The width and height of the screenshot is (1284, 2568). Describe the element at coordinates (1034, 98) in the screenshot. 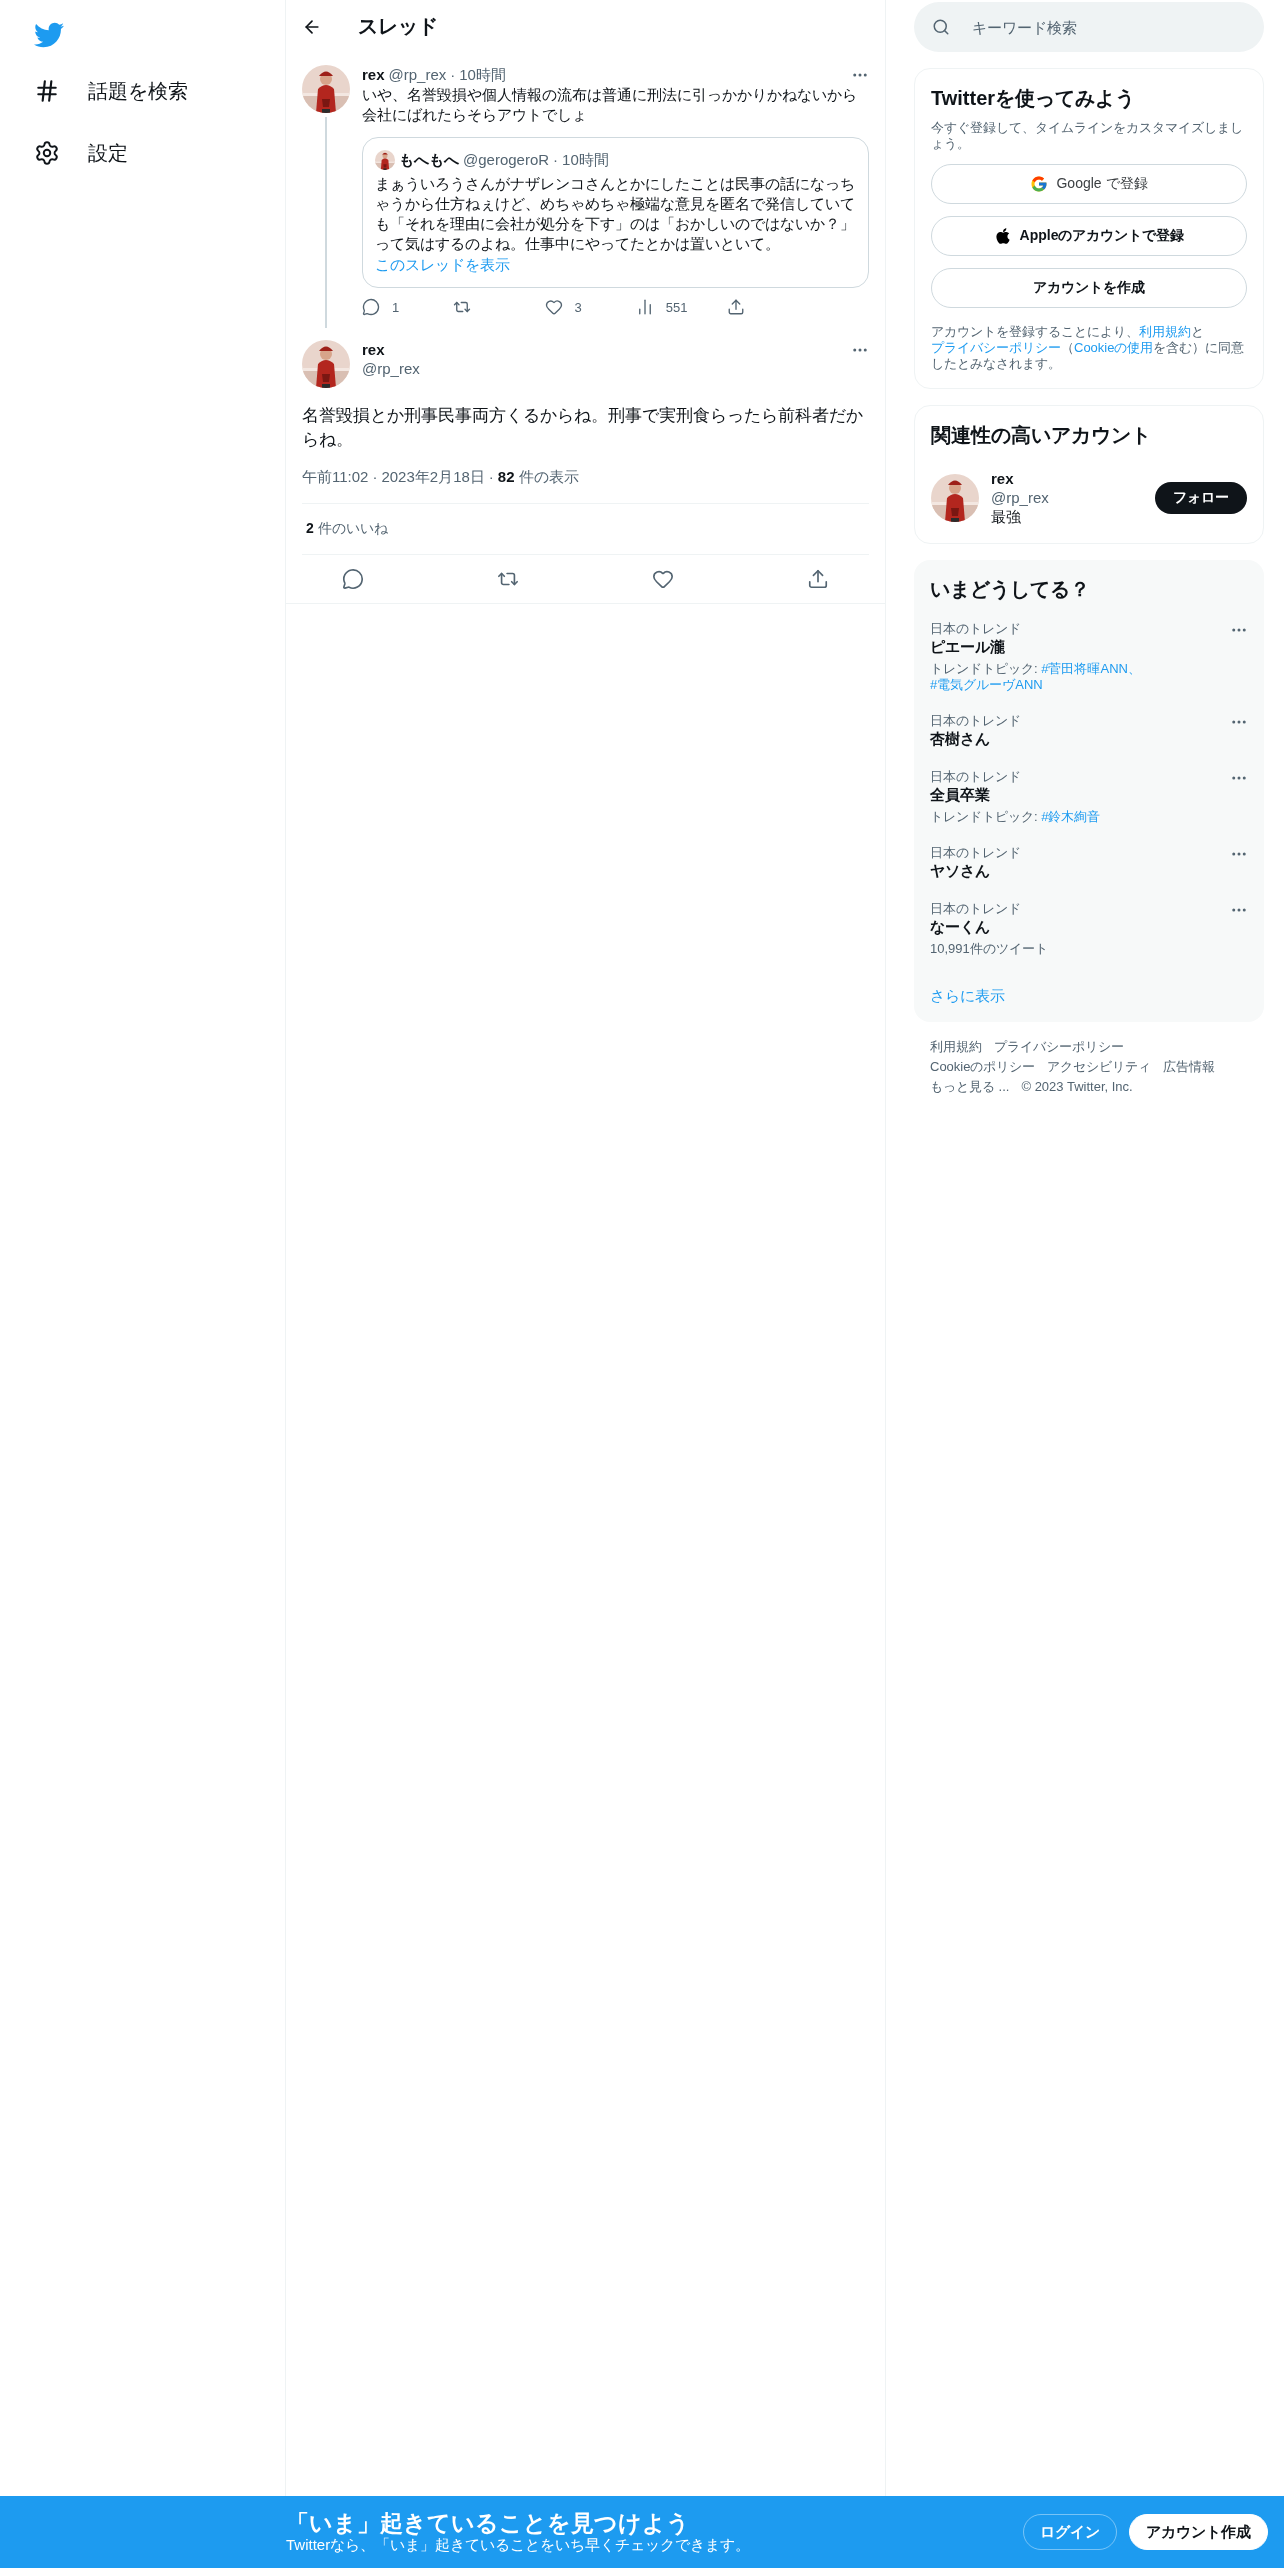

I see `card-title: Twitterを使ってみよう` at that location.